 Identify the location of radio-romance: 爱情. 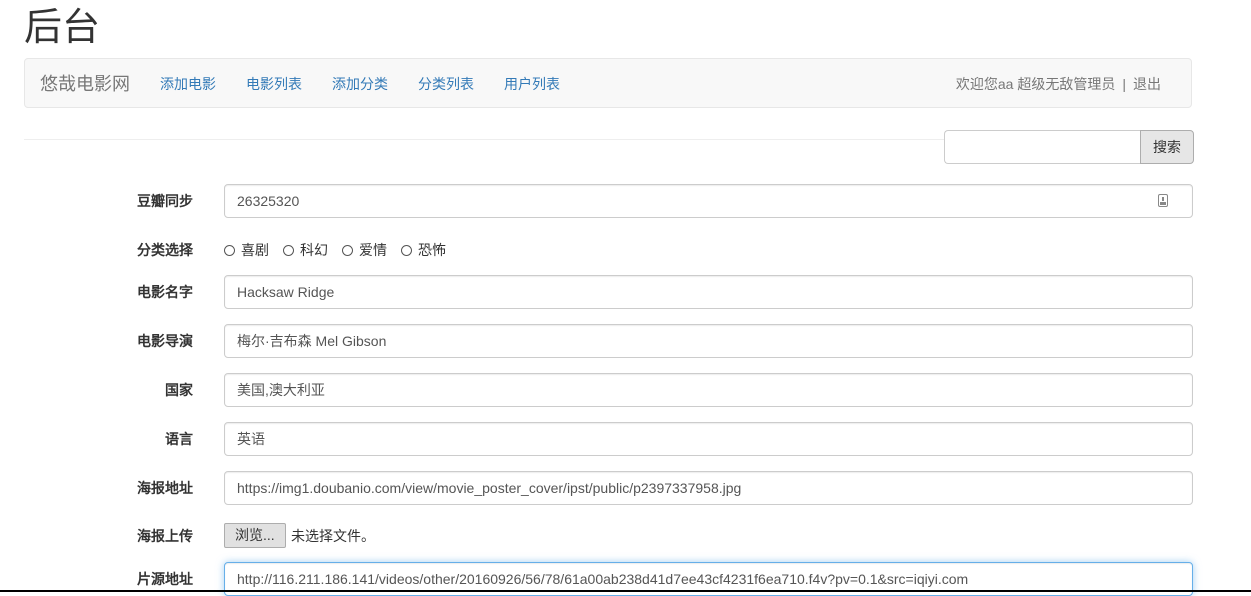
(364, 250).